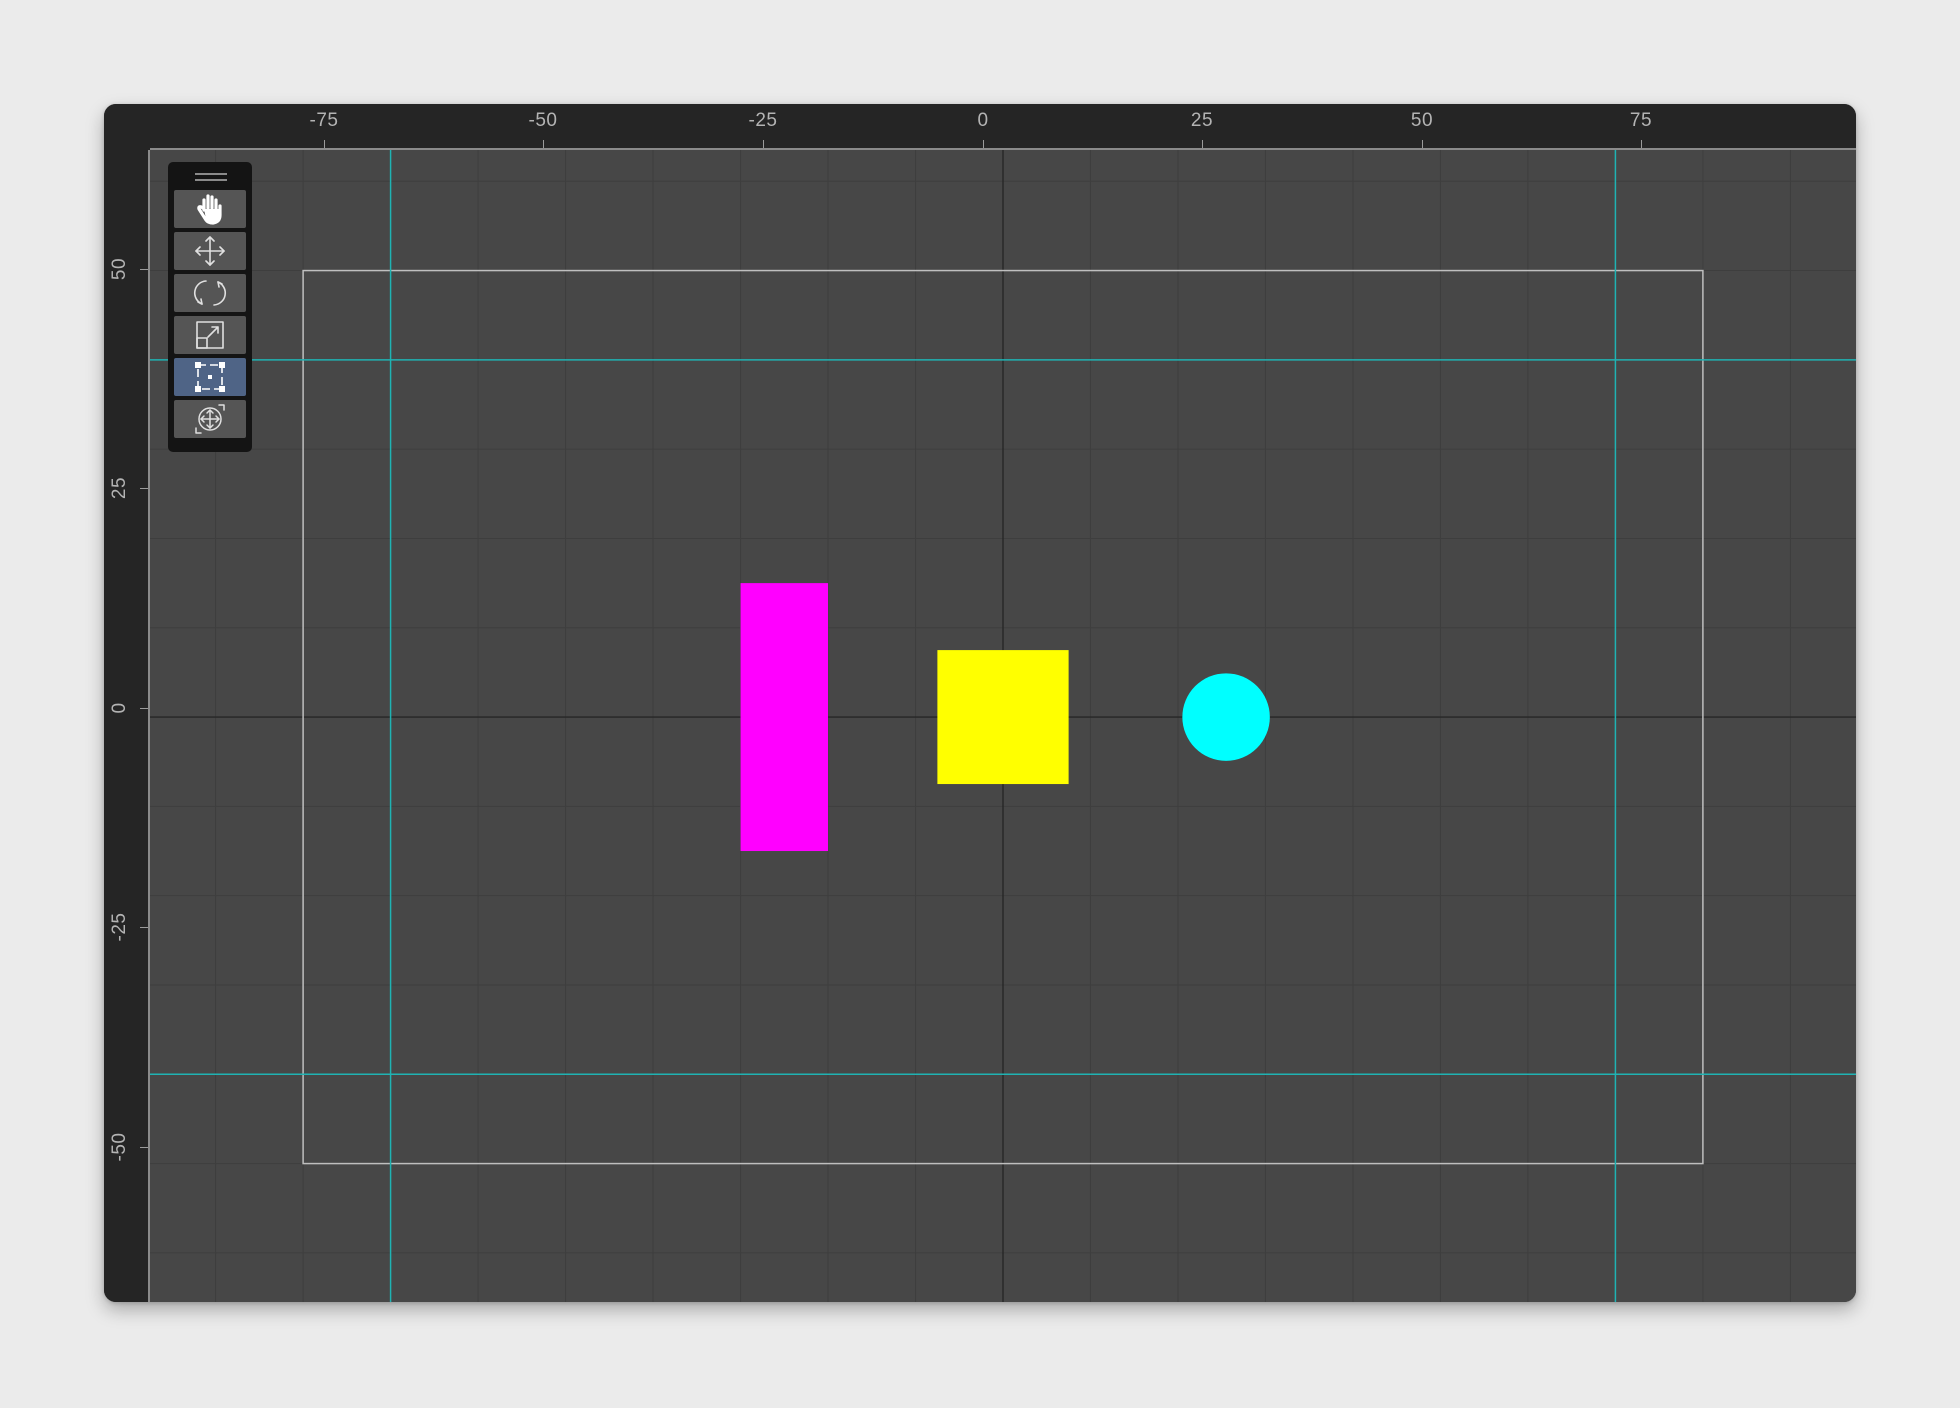 The width and height of the screenshot is (1960, 1408). I want to click on vertical-ruler: 50 25 0 -25 -50, so click(127, 726).